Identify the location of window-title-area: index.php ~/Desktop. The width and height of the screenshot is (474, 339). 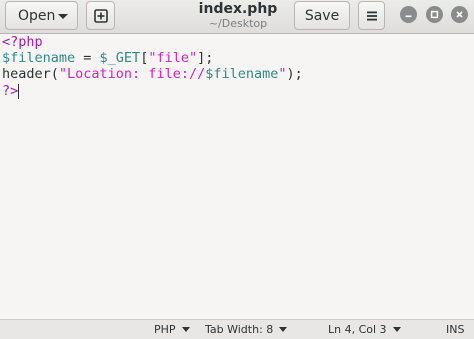
(238, 15).